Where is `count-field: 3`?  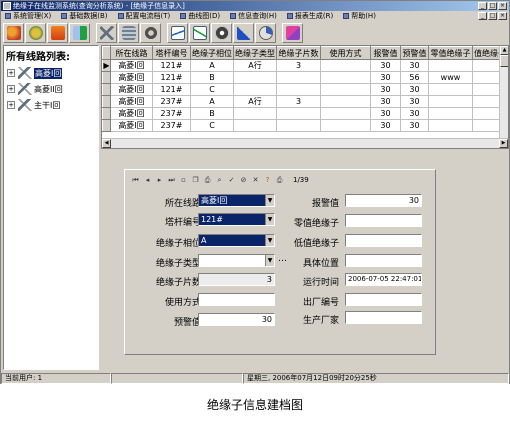
count-field: 3 is located at coordinates (236, 279).